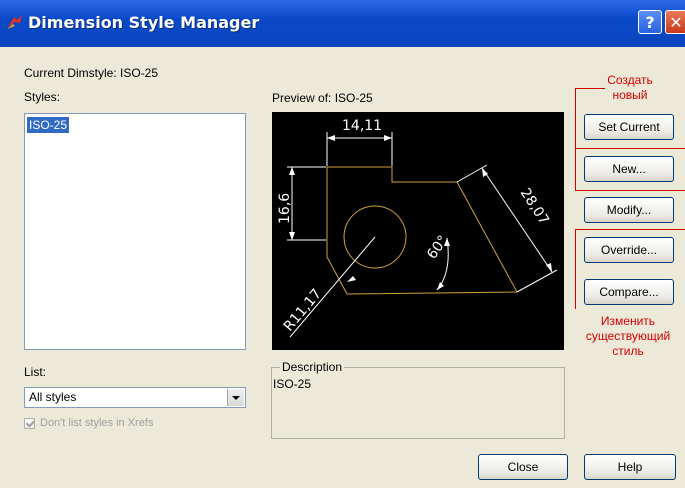  I want to click on window-title: Dimension Style Manager, so click(144, 22).